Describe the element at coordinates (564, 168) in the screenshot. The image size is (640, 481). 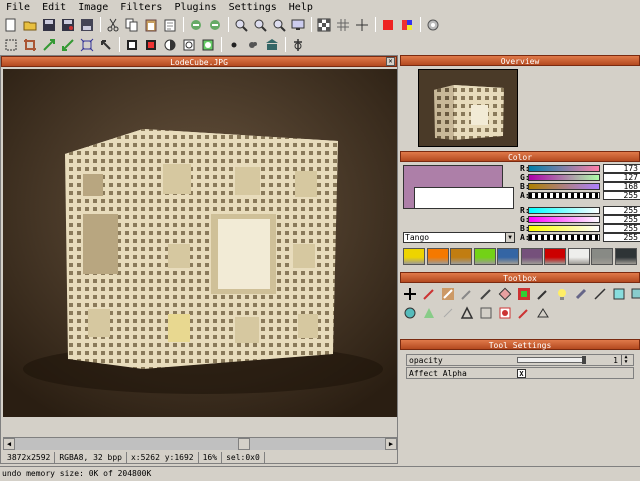
I see `primary-r-slider` at that location.